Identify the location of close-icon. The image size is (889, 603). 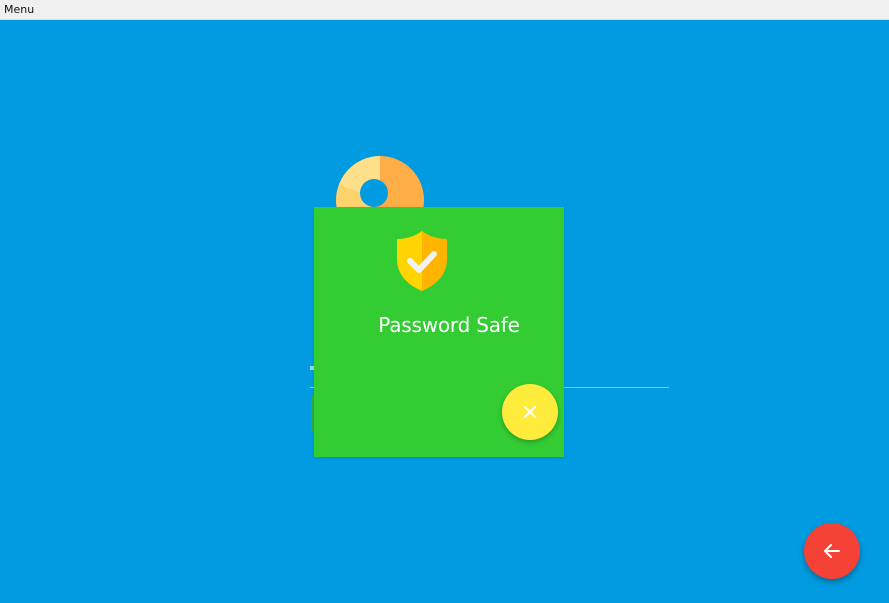
(530, 412).